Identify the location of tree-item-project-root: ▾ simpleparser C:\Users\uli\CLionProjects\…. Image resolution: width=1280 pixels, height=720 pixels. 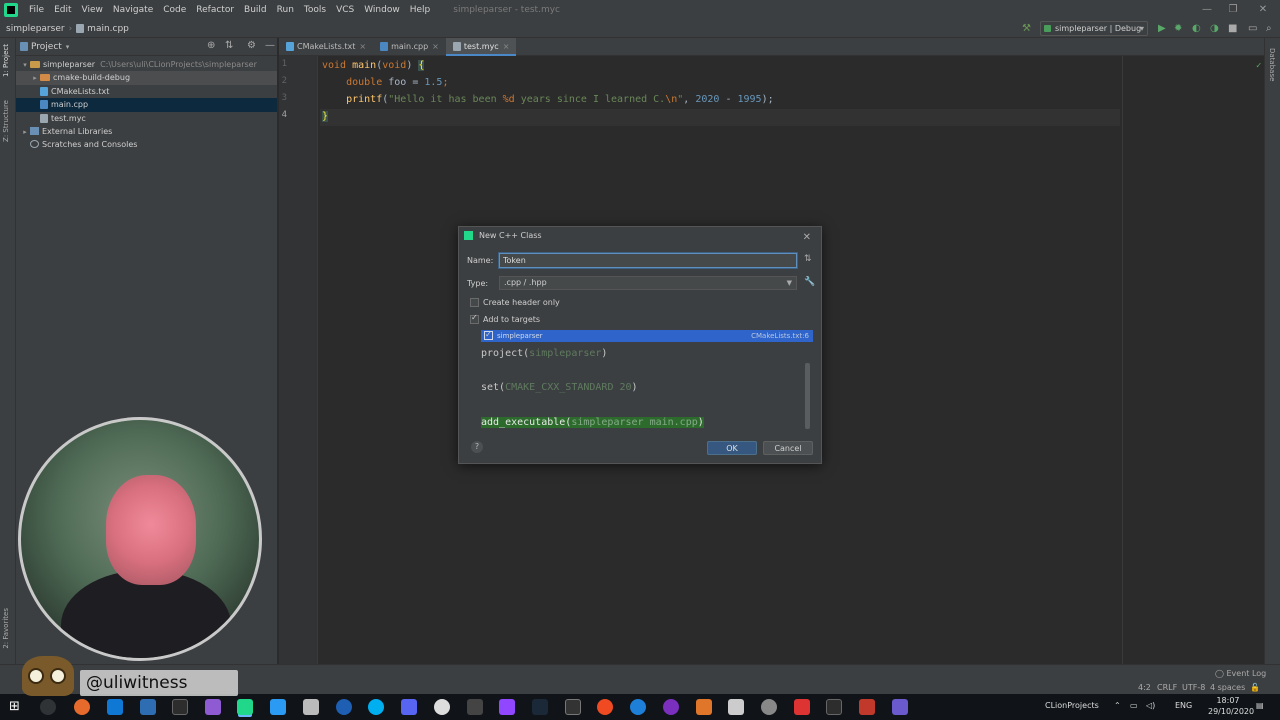
(146, 64).